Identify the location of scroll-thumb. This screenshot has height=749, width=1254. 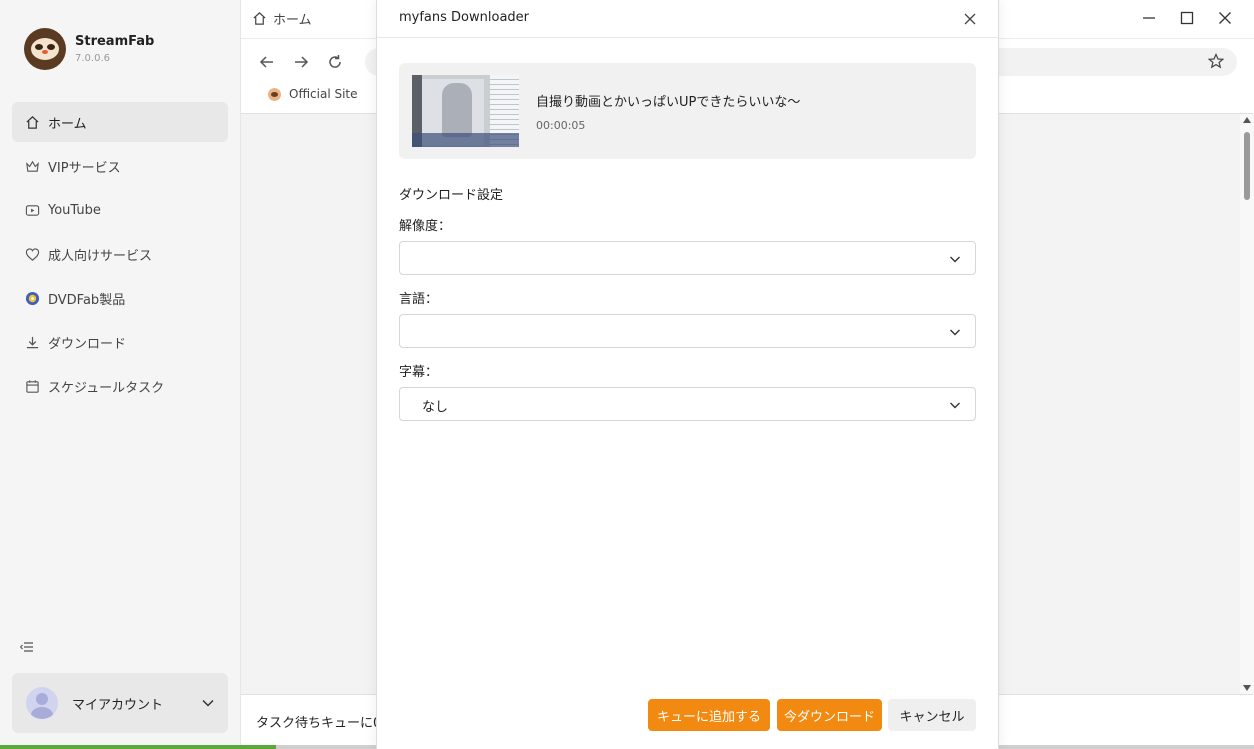
(1247, 166).